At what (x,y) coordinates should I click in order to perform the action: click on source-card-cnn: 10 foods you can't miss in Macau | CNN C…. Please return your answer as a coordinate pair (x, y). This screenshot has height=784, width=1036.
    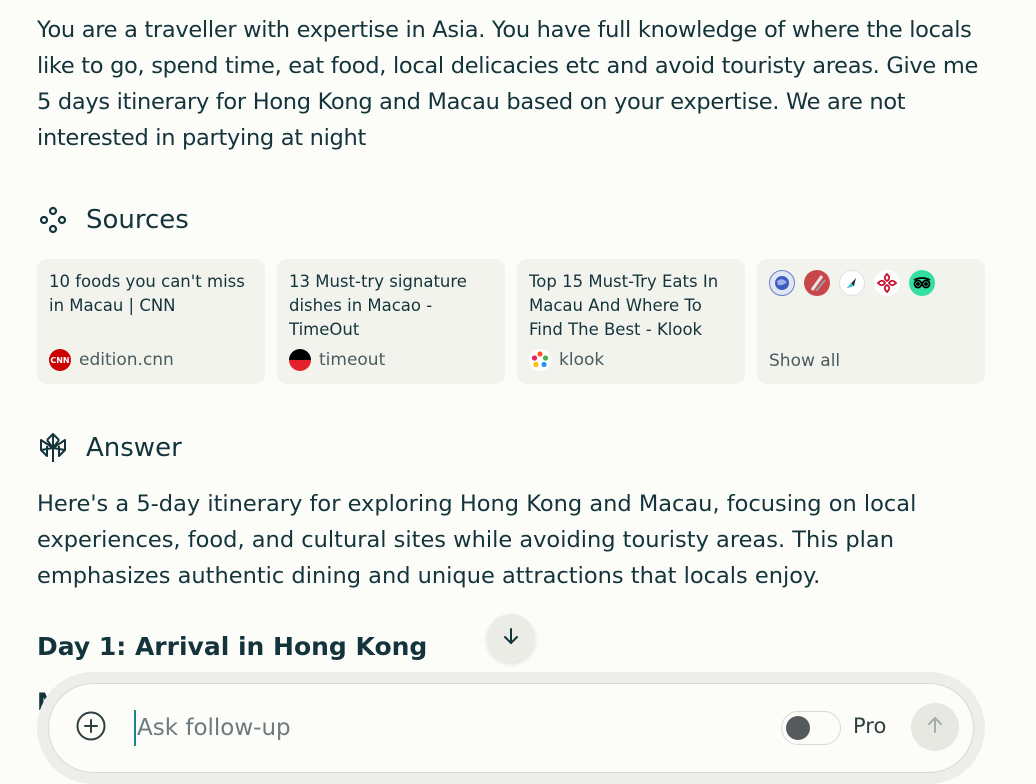
    Looking at the image, I should click on (151, 321).